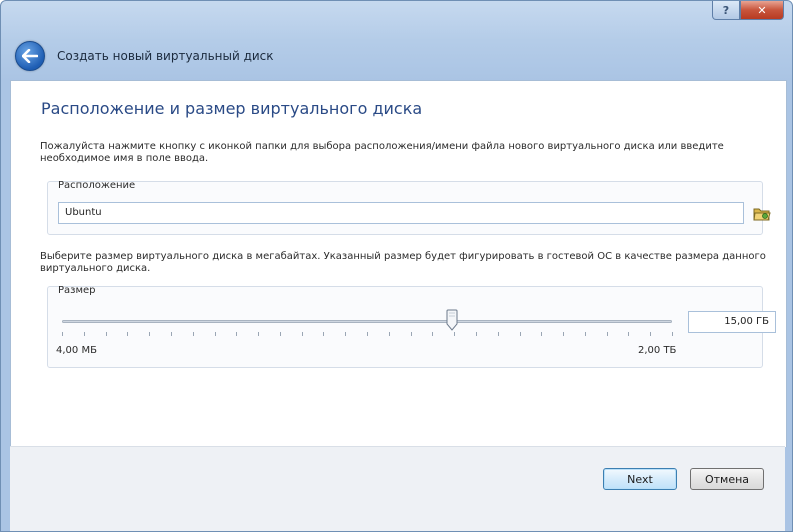 The height and width of the screenshot is (532, 793). I want to click on slider-max-label: 2,00 ТБ, so click(657, 350).